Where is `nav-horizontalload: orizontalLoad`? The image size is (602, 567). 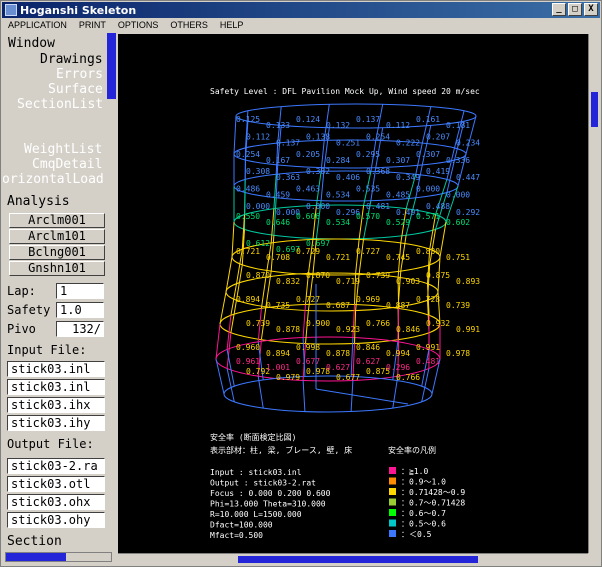
nav-horizontalload: orizontalLoad is located at coordinates (53, 179).